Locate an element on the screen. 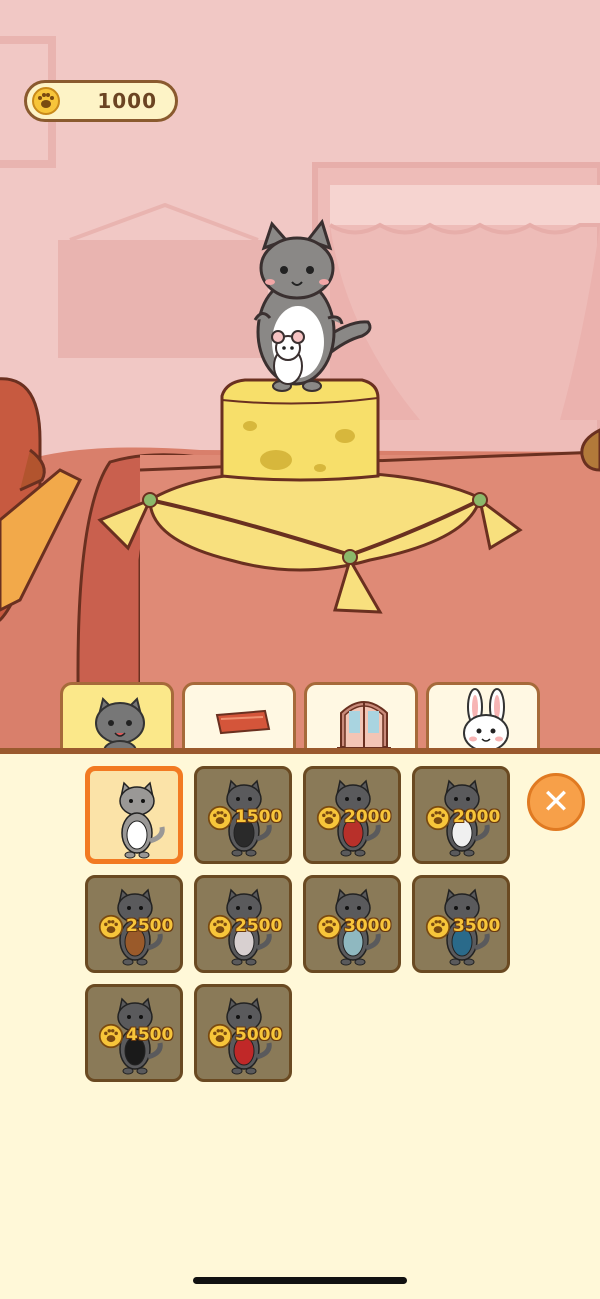  bunny-icon is located at coordinates (486, 720).